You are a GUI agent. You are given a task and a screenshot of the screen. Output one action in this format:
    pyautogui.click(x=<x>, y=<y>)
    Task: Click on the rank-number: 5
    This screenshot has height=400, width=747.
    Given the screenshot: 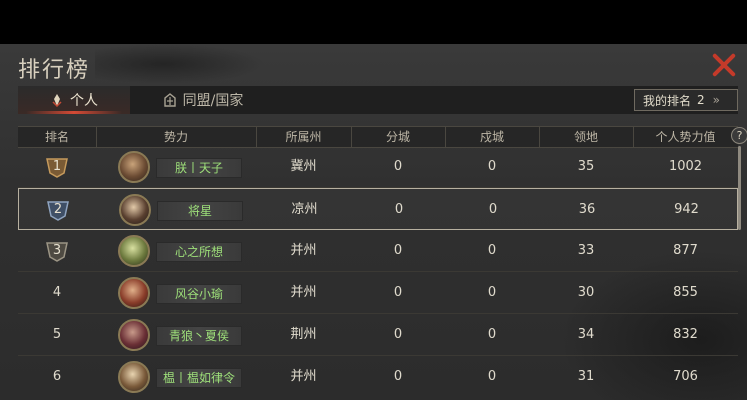 What is the action you would take?
    pyautogui.click(x=57, y=334)
    